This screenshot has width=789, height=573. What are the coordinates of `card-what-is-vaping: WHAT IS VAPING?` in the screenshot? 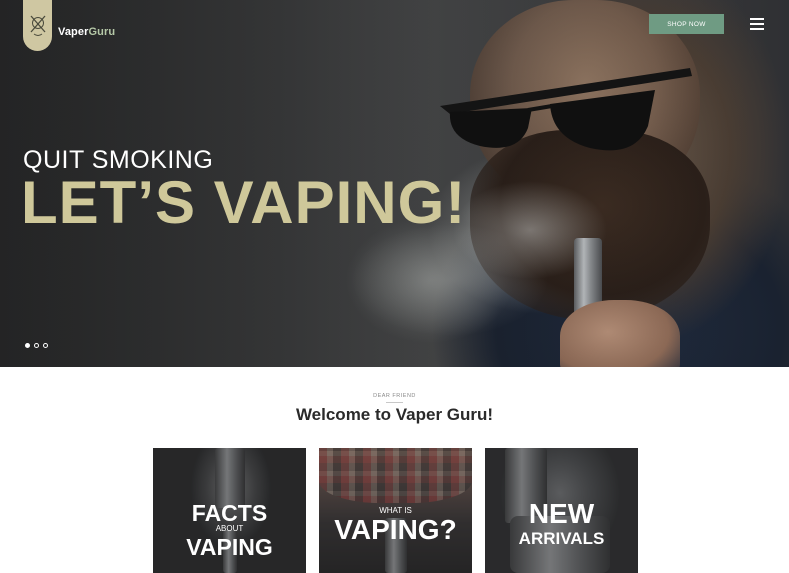 It's located at (395, 510).